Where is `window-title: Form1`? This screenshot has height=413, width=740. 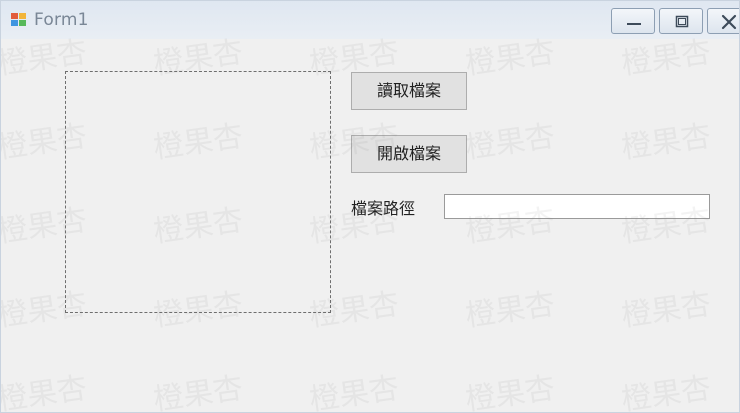
window-title: Form1 is located at coordinates (61, 20).